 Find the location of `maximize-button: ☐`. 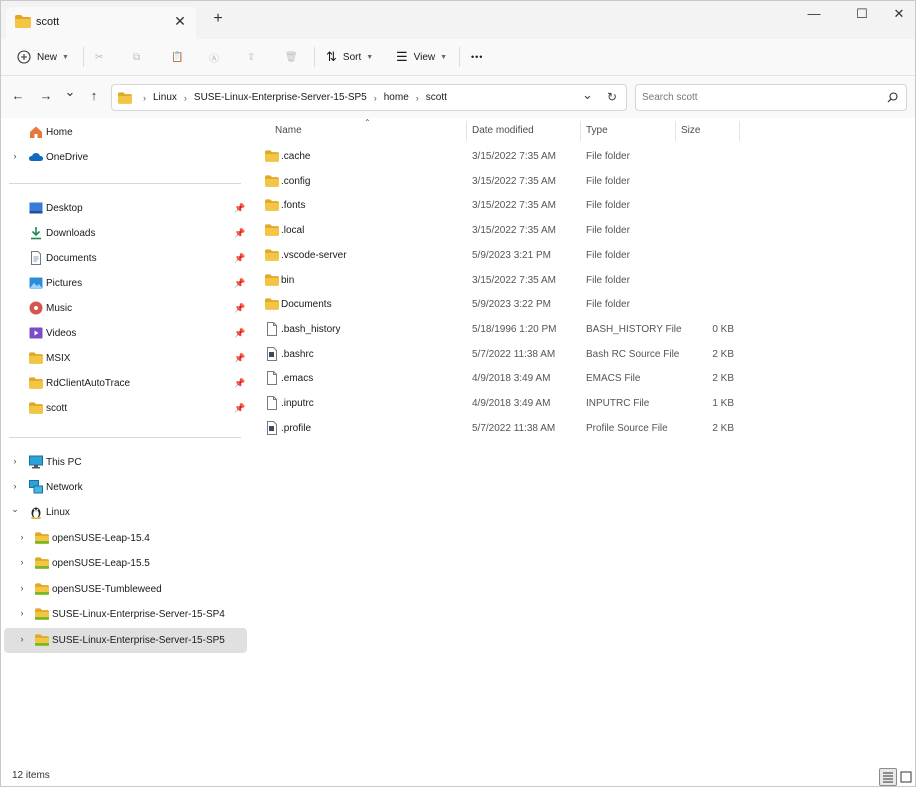

maximize-button: ☐ is located at coordinates (862, 14).